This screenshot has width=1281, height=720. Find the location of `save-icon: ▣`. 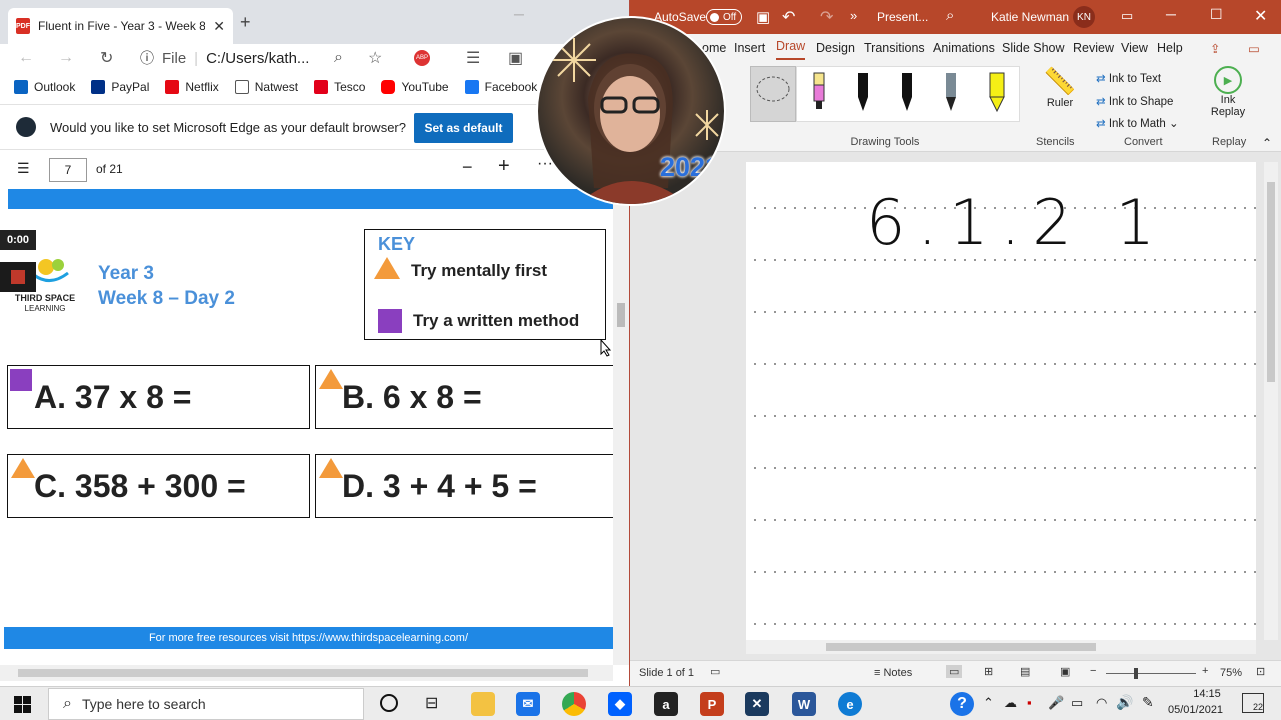

save-icon: ▣ is located at coordinates (763, 17).